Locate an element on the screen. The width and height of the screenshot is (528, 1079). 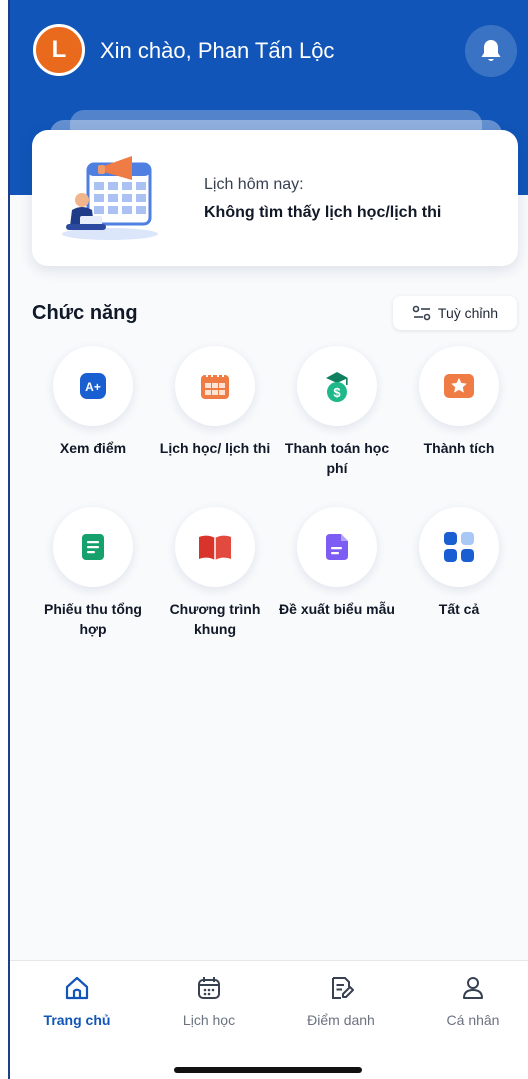
grid-icon is located at coordinates (459, 547).